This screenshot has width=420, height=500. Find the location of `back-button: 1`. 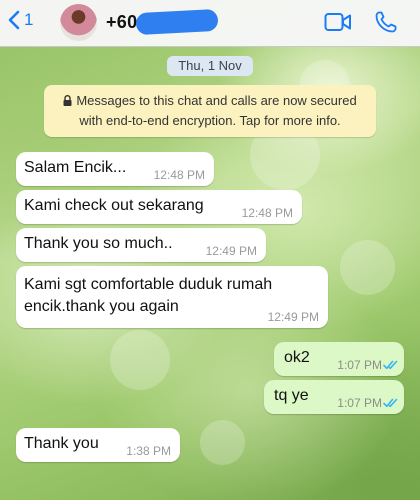

back-button: 1 is located at coordinates (20, 20).